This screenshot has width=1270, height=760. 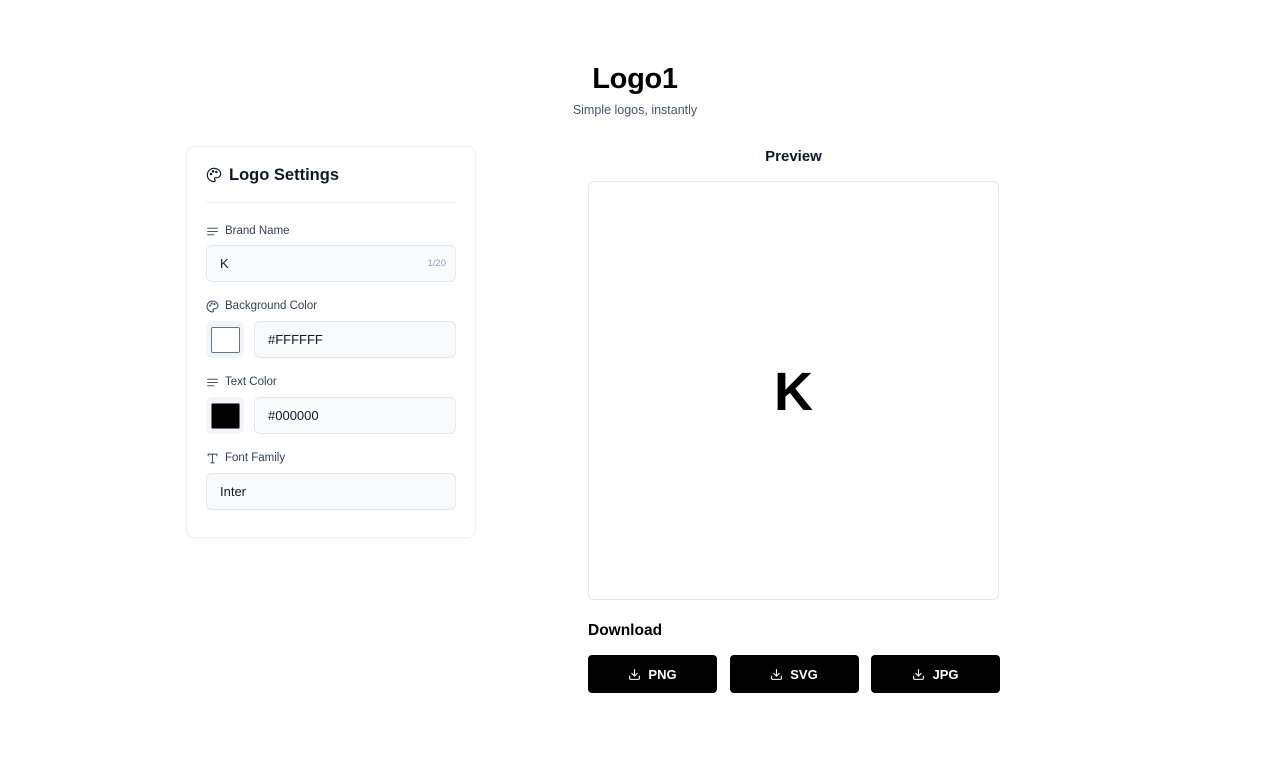 I want to click on font-family-label: Font Family, so click(x=331, y=458).